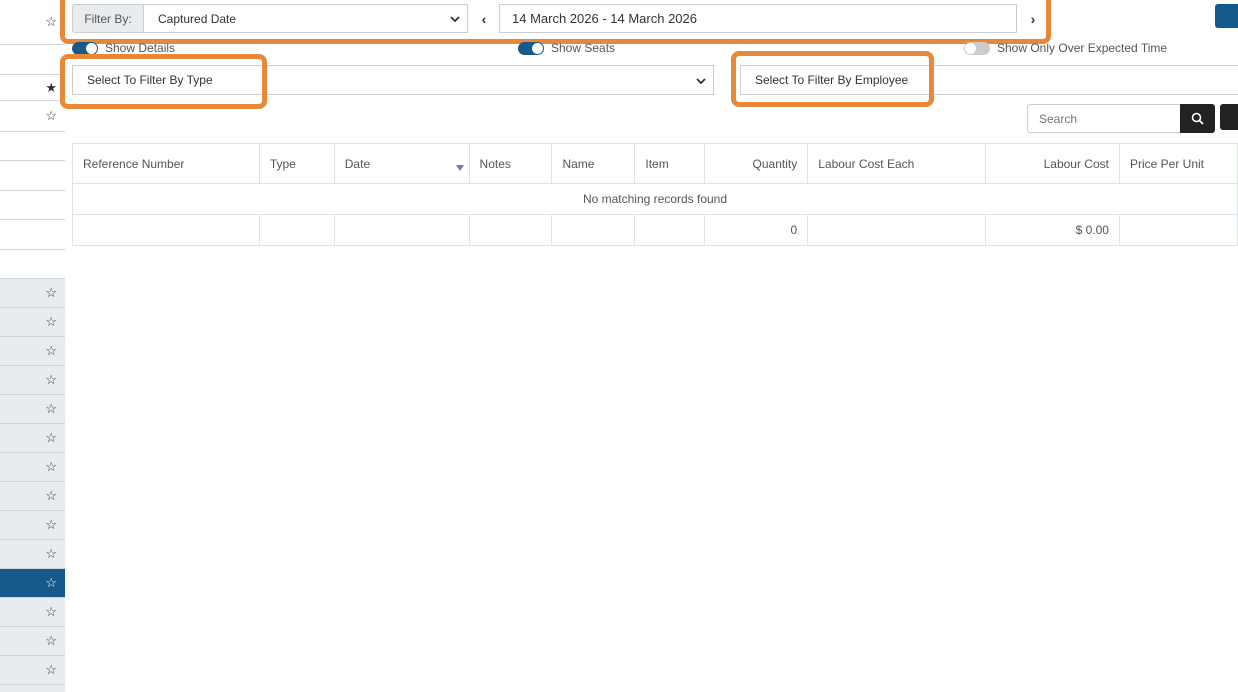 Image resolution: width=1238 pixels, height=692 pixels. I want to click on col-date-label: Date, so click(357, 163).